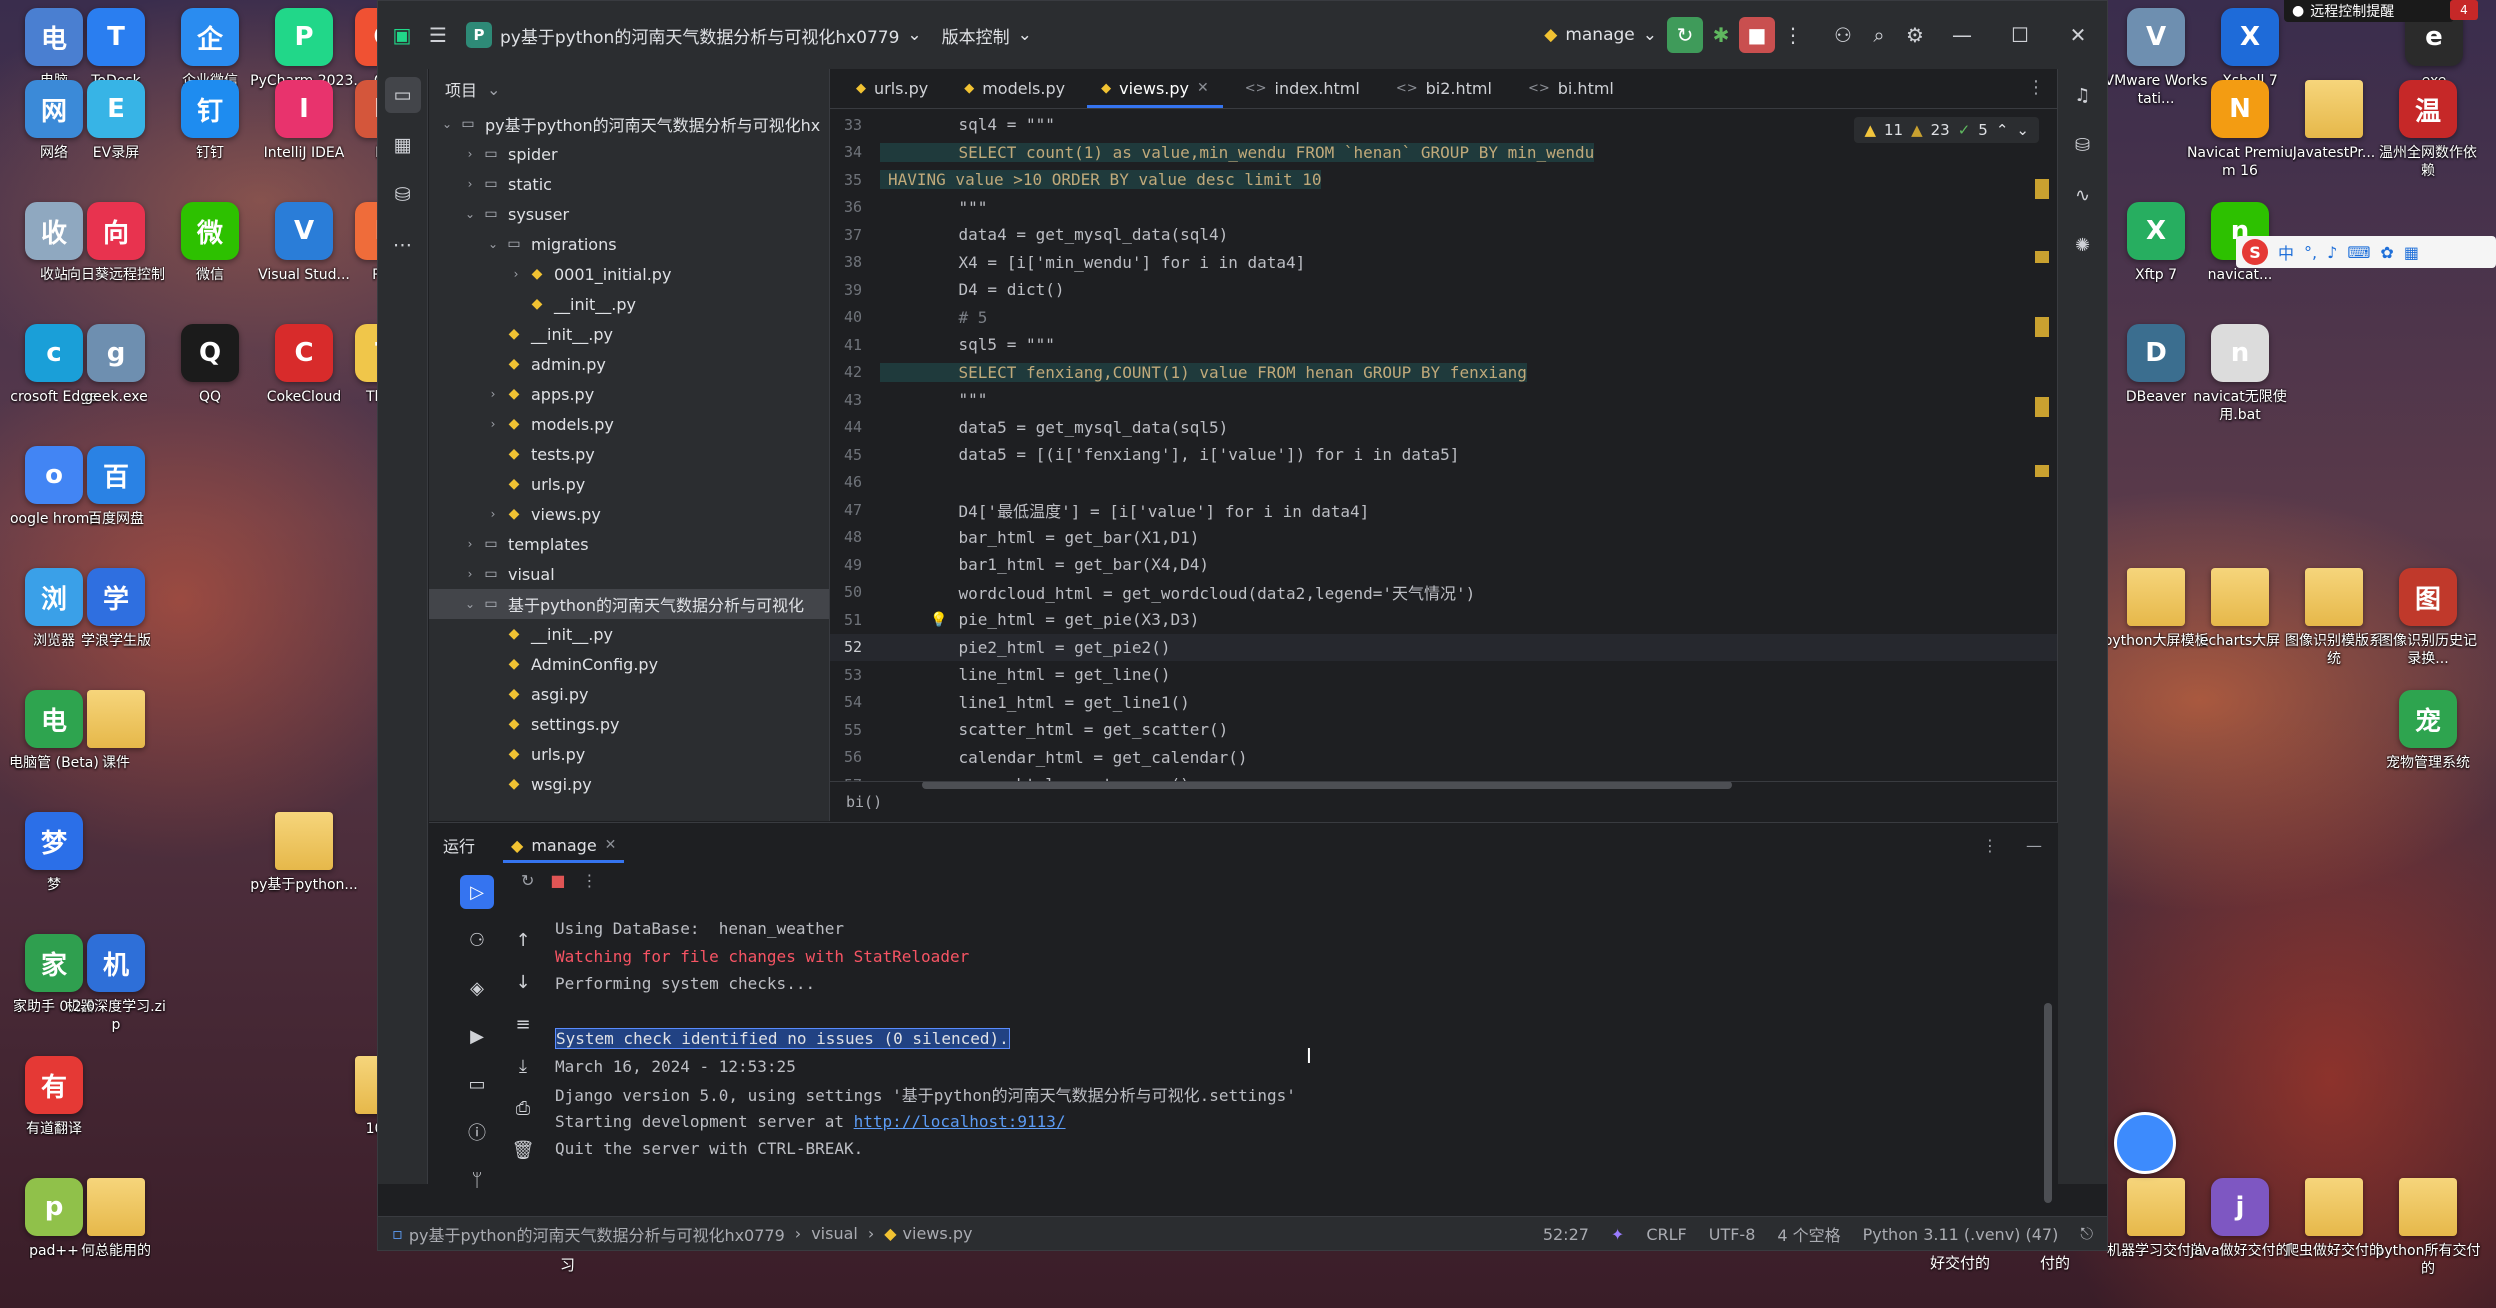 This screenshot has width=2496, height=1308. What do you see at coordinates (987, 35) in the screenshot?
I see `vcs-menu: 版本控制 ⌄` at bounding box center [987, 35].